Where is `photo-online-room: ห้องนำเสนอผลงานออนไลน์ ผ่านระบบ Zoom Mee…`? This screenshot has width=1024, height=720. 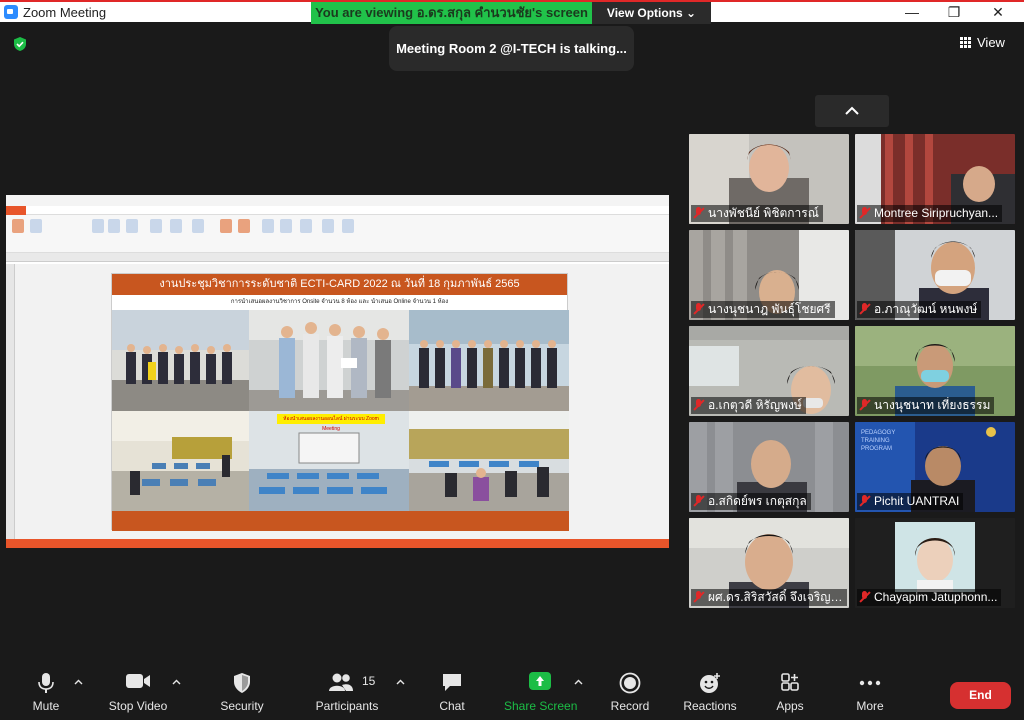 photo-online-room: ห้องนำเสนอผลงานออนไลน์ ผ่านระบบ Zoom Mee… is located at coordinates (329, 461).